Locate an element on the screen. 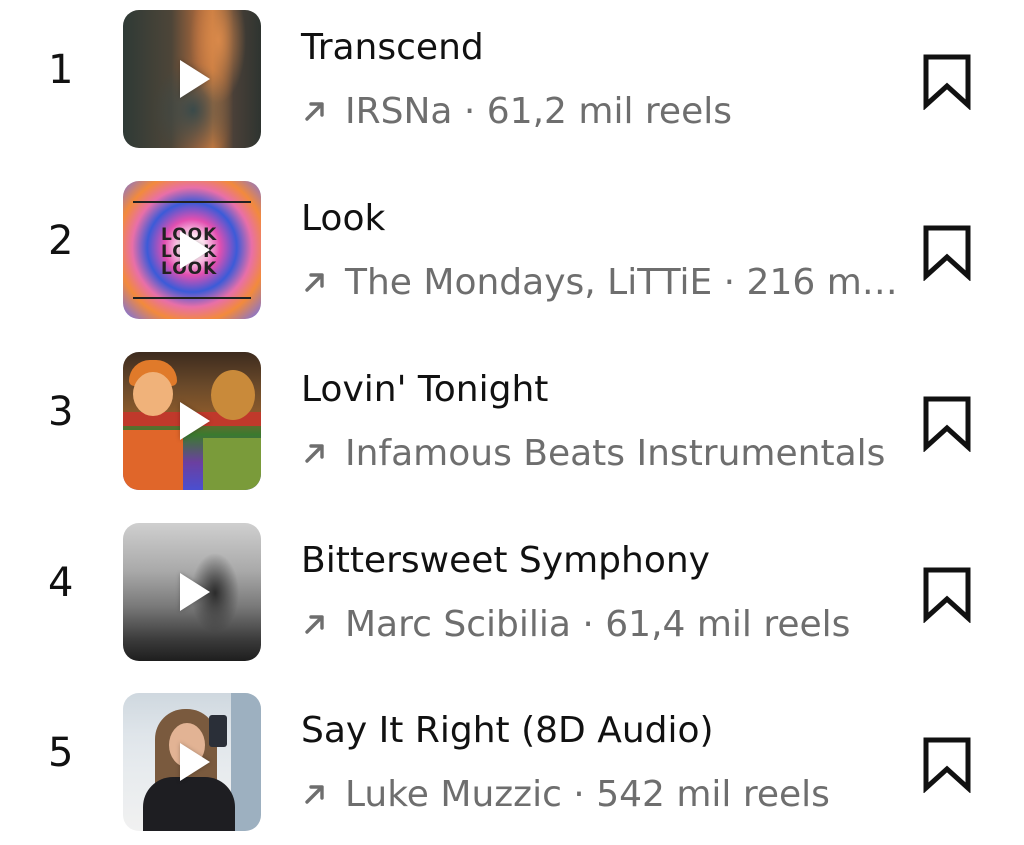 The width and height of the screenshot is (1024, 845). track-rank: 2 is located at coordinates (61, 241).